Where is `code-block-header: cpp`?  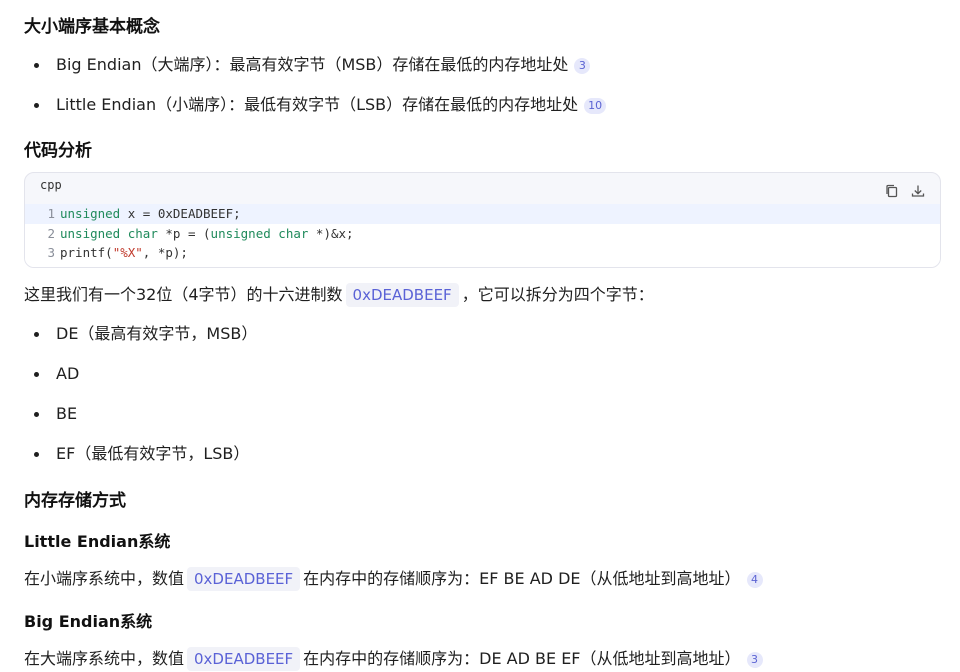 code-block-header: cpp is located at coordinates (482, 188).